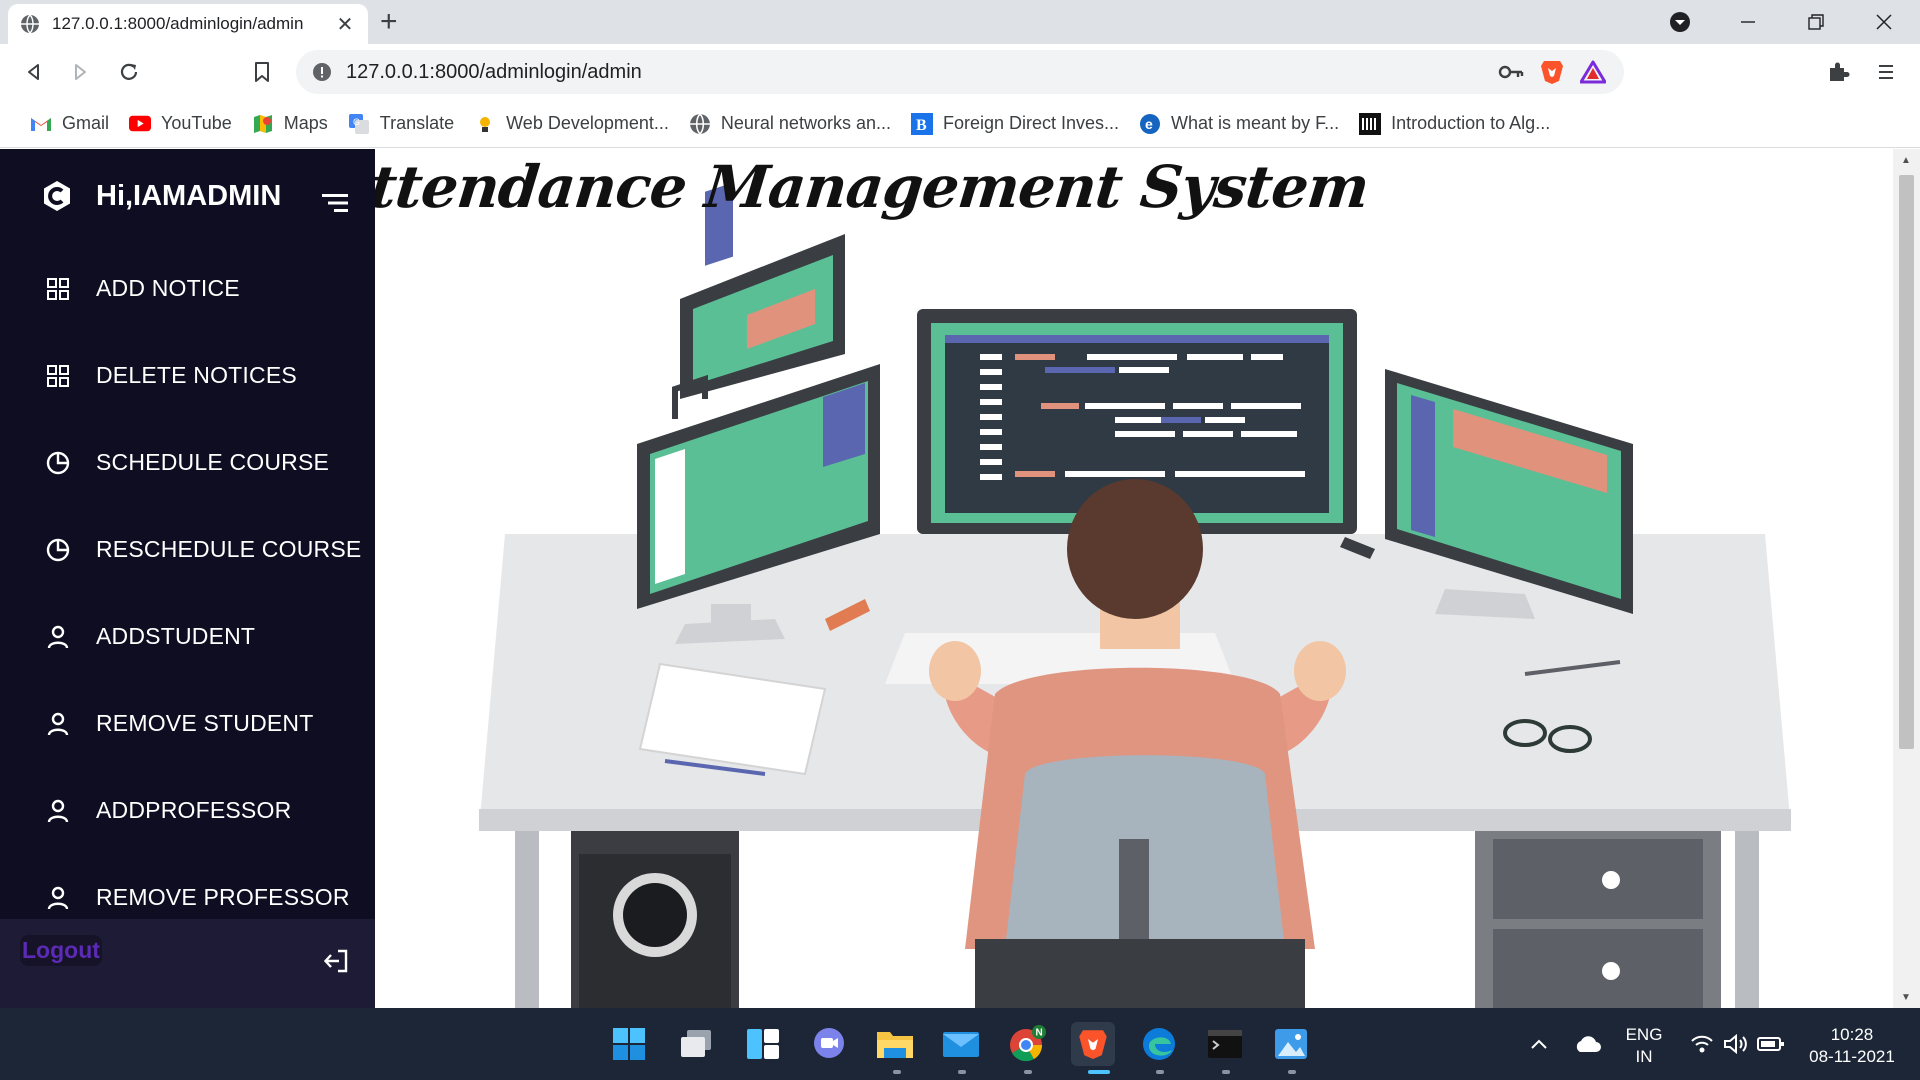 This screenshot has height=1080, width=1920. What do you see at coordinates (229, 549) in the screenshot?
I see `sidebar-item-label: RESCHEDULE COURSE` at bounding box center [229, 549].